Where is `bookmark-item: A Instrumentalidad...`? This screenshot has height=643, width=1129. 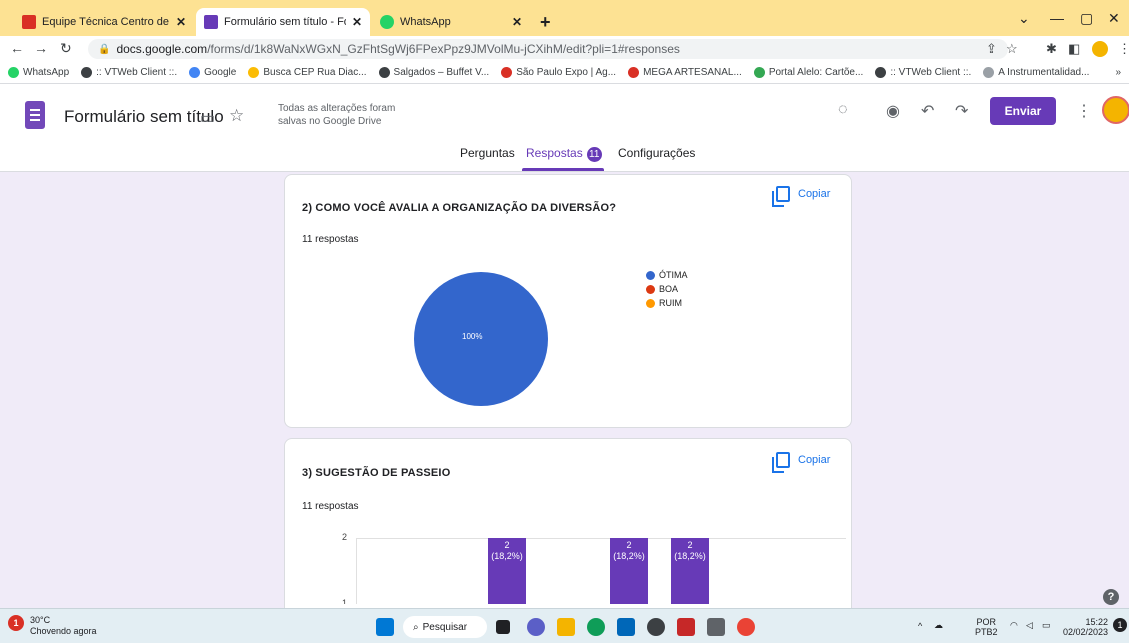 bookmark-item: A Instrumentalidad... is located at coordinates (1036, 72).